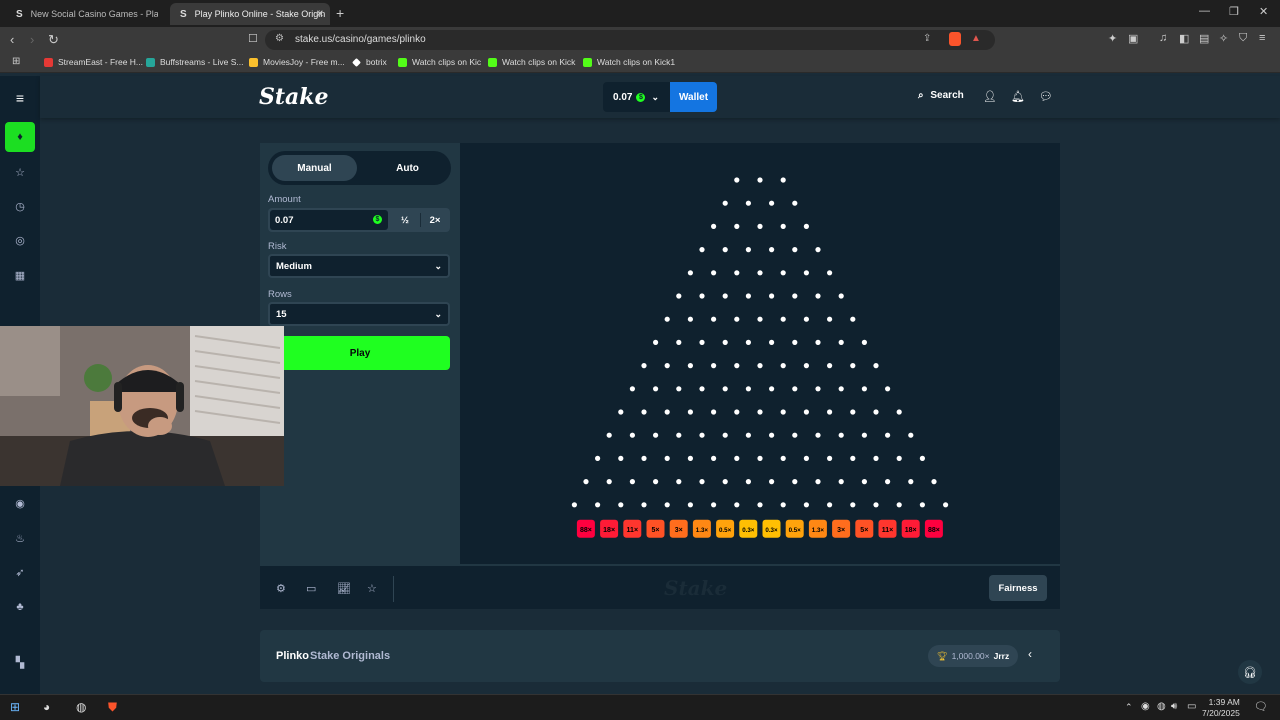  What do you see at coordinates (359, 314) in the screenshot?
I see `rows-select: 15 ⌄` at bounding box center [359, 314].